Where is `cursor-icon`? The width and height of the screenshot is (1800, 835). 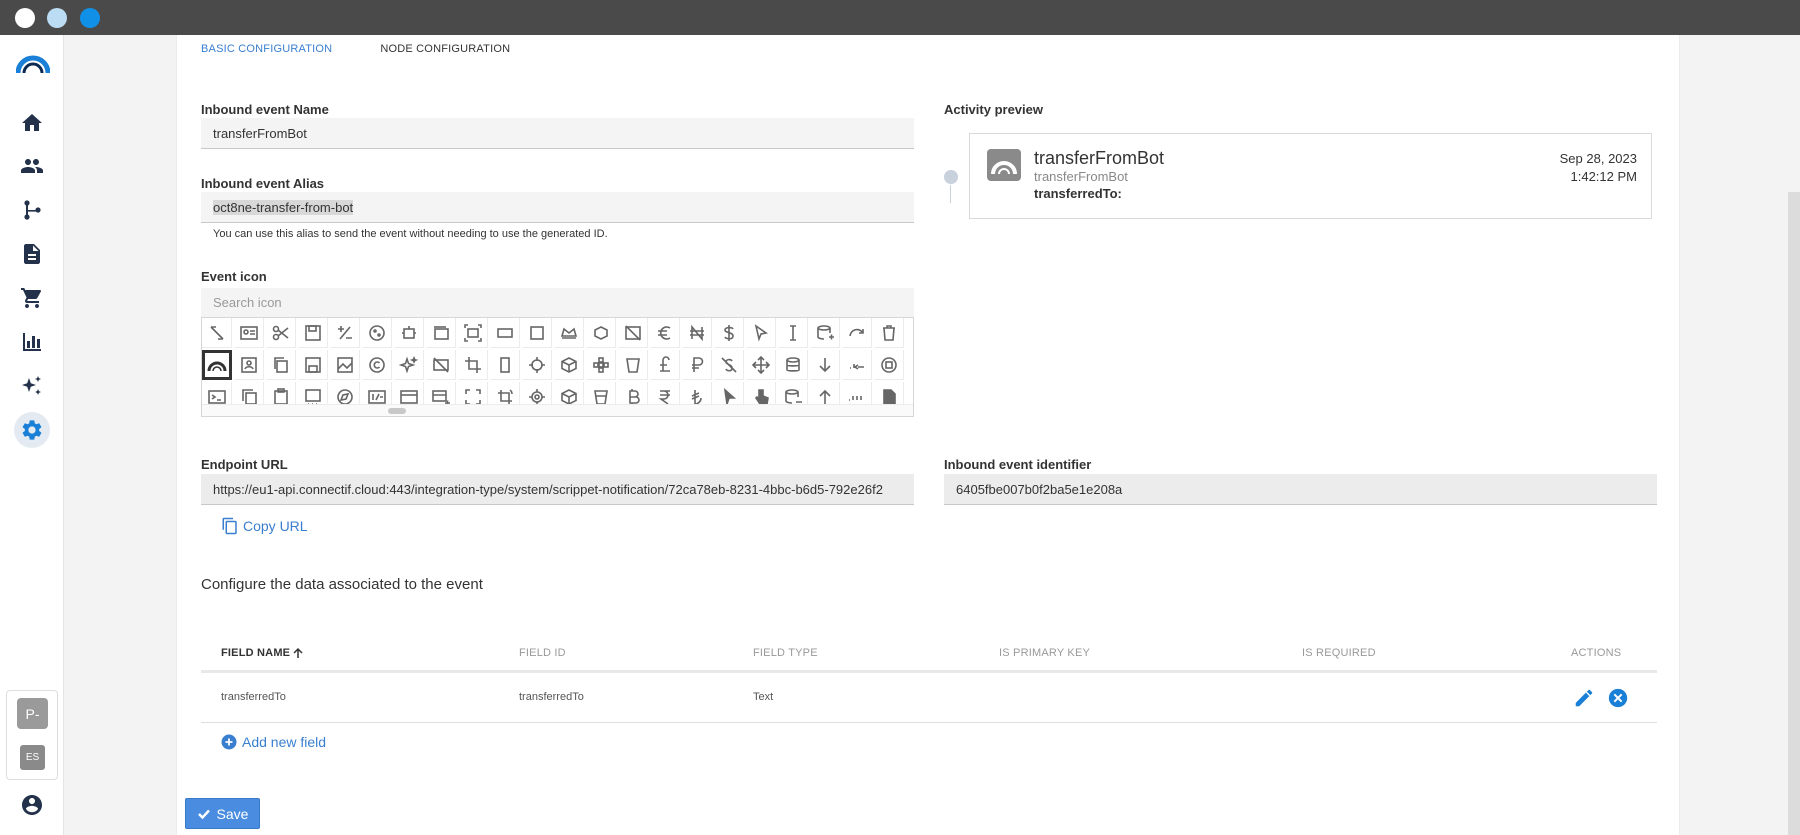
cursor-icon is located at coordinates (761, 333).